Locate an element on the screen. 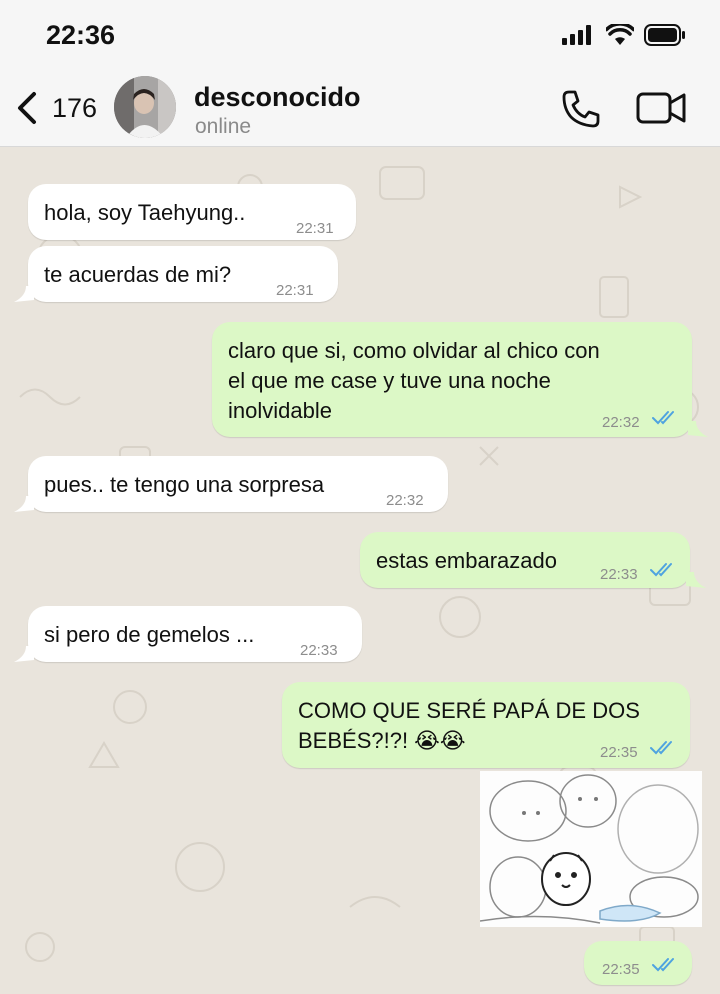 This screenshot has width=720, height=994. message-text-line: el que me case y tuve una noche is located at coordinates (389, 380).